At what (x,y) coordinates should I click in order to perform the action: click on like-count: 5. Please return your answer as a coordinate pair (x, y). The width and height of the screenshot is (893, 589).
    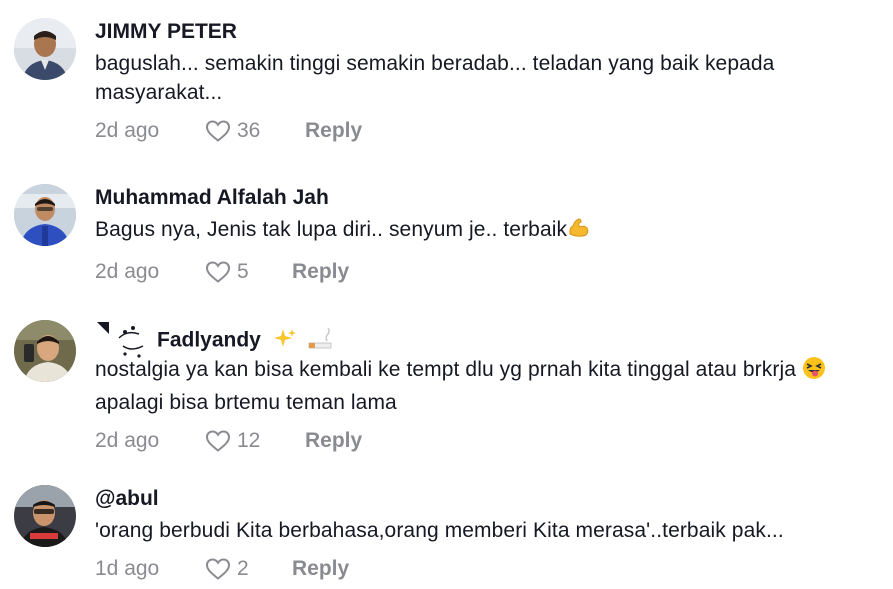
    Looking at the image, I should click on (243, 271).